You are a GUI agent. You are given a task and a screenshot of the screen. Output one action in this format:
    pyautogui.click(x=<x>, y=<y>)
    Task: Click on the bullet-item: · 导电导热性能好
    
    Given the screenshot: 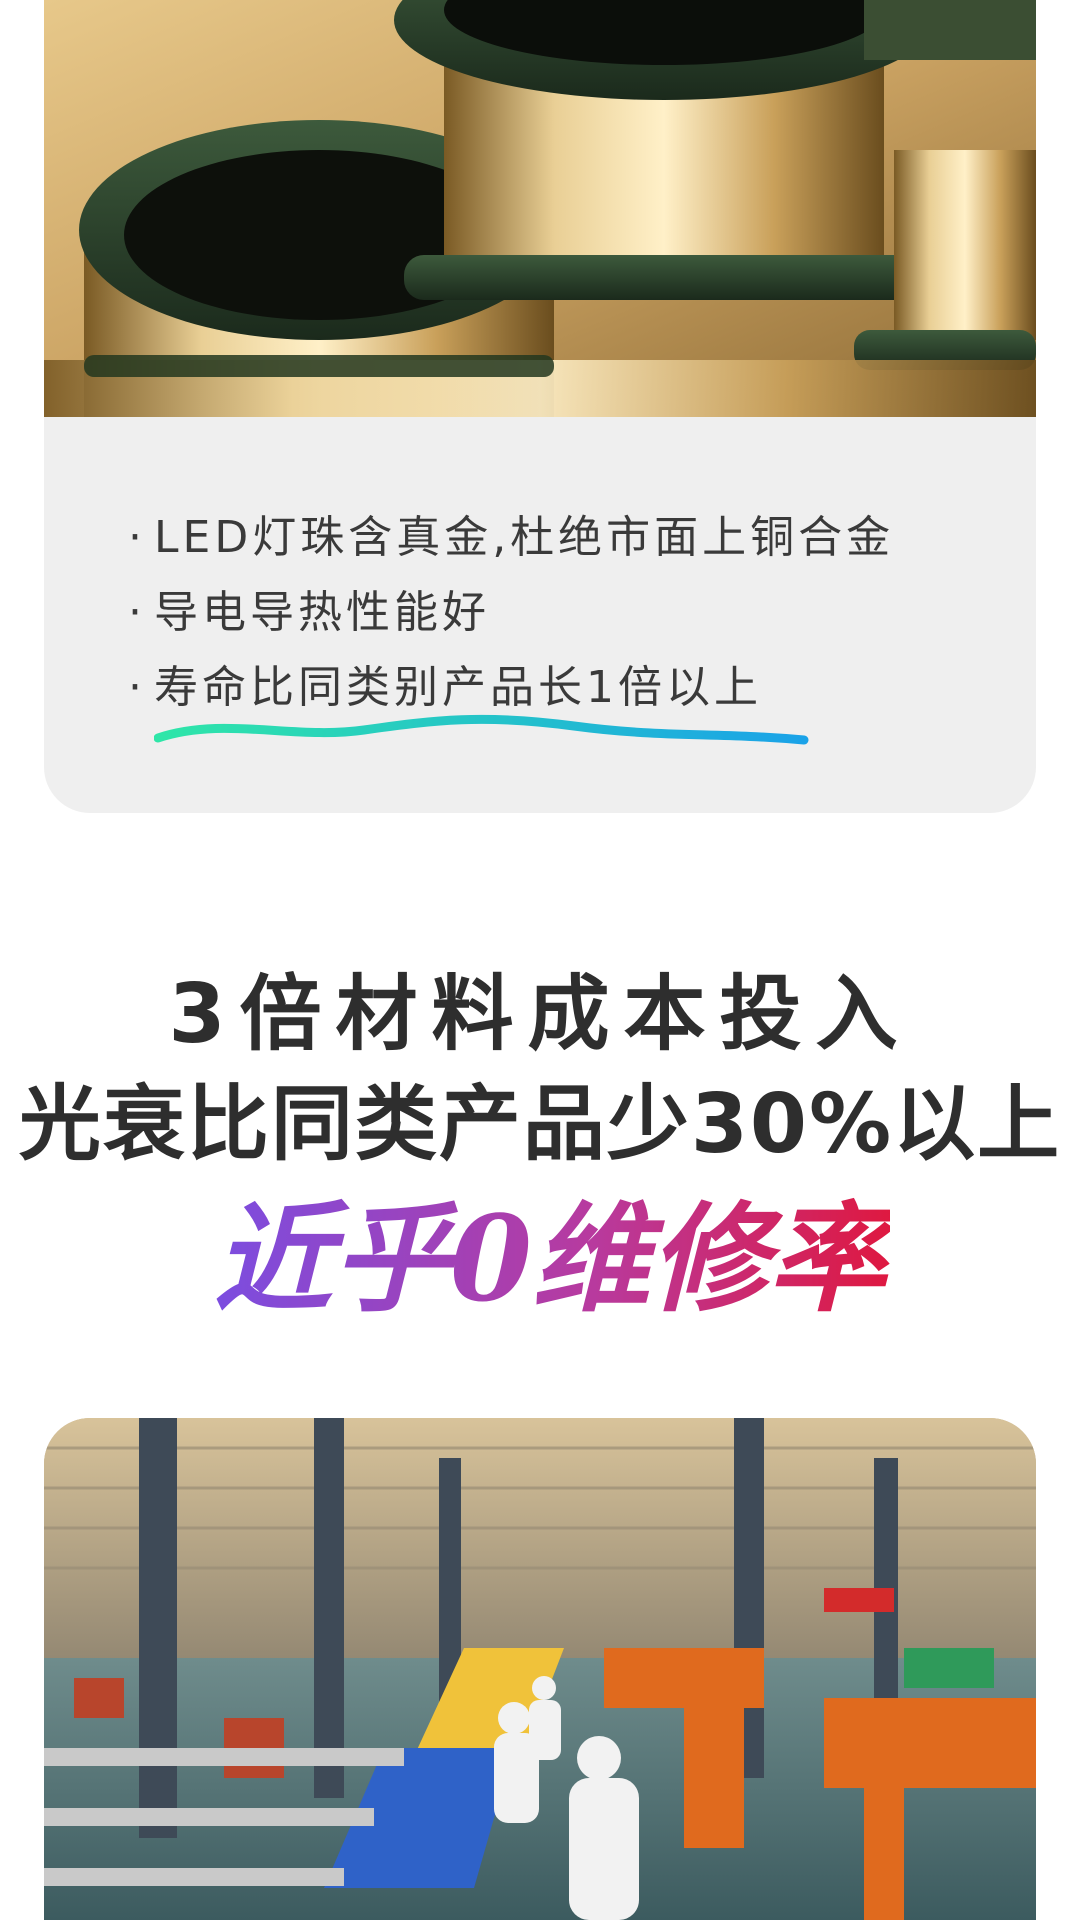 What is the action you would take?
    pyautogui.click(x=558, y=612)
    